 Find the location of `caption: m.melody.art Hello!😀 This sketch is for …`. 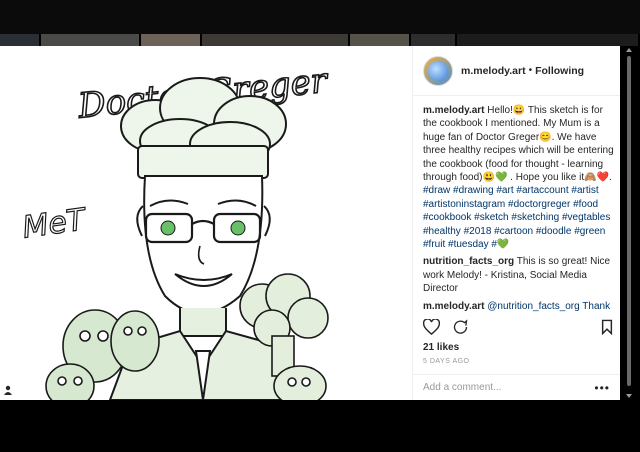

caption: m.melody.art Hello!😀 This sketch is for … is located at coordinates (519, 177).